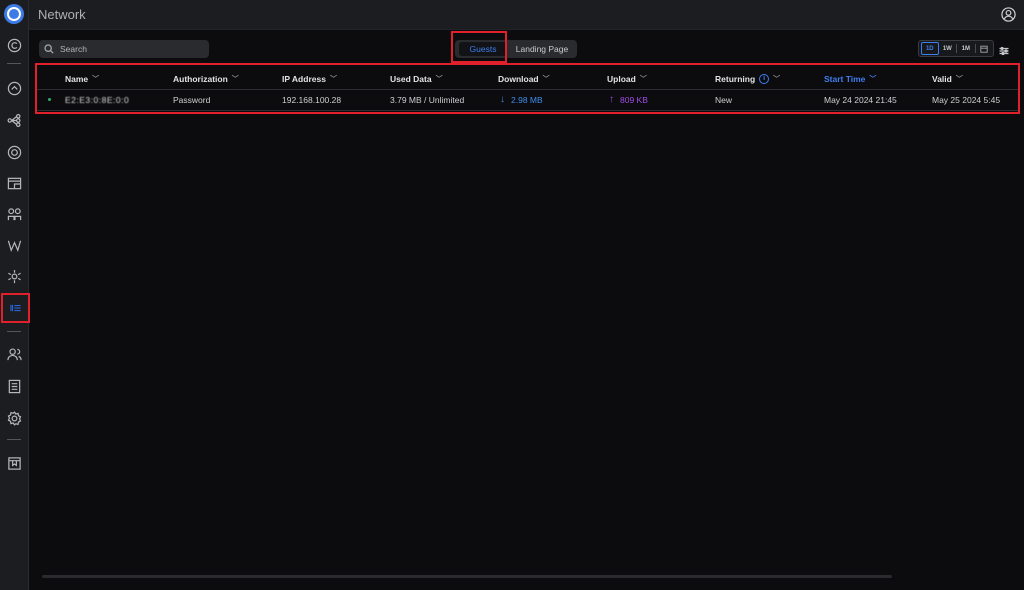  I want to click on search-input, so click(130, 49).